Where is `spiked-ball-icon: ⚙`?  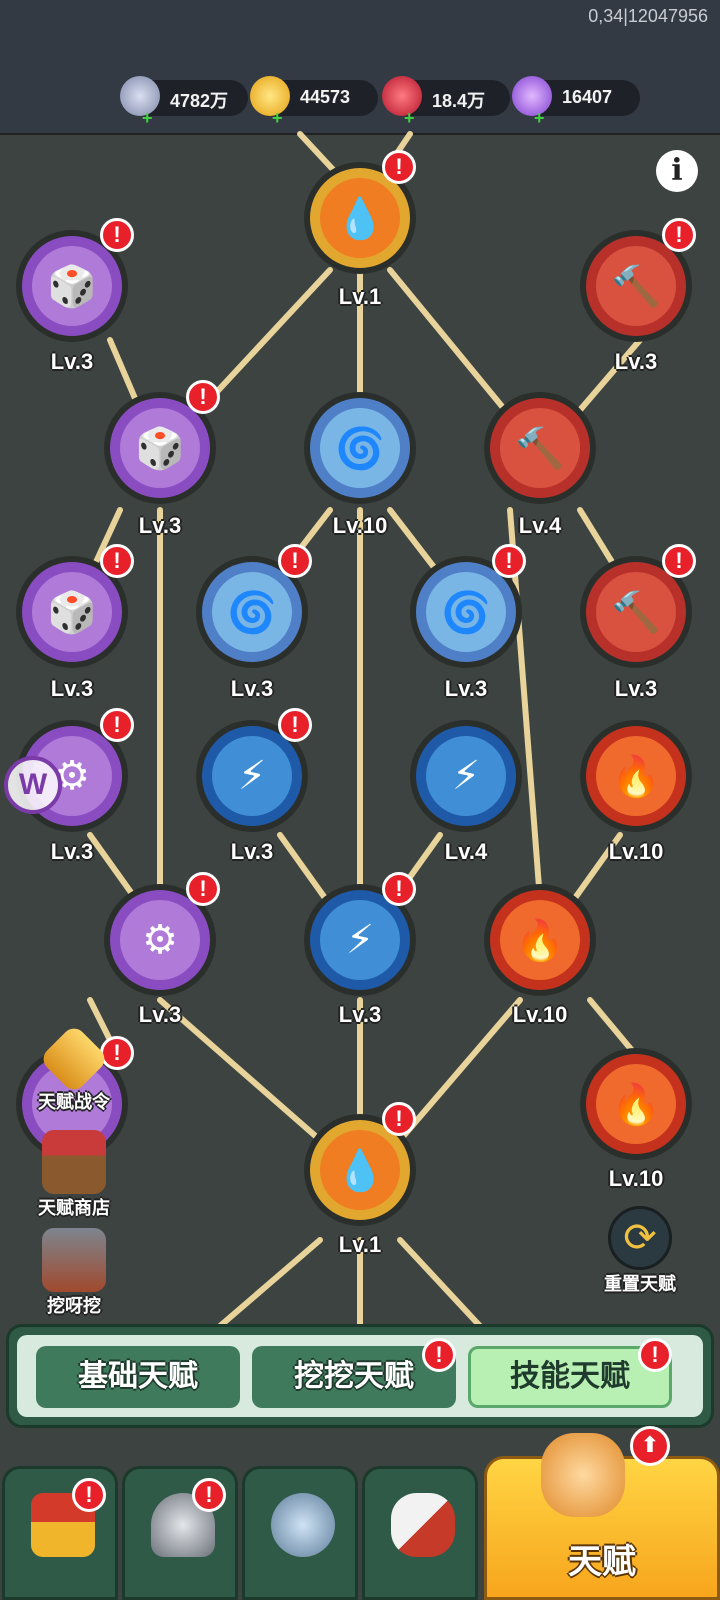 spiked-ball-icon: ⚙ is located at coordinates (160, 940).